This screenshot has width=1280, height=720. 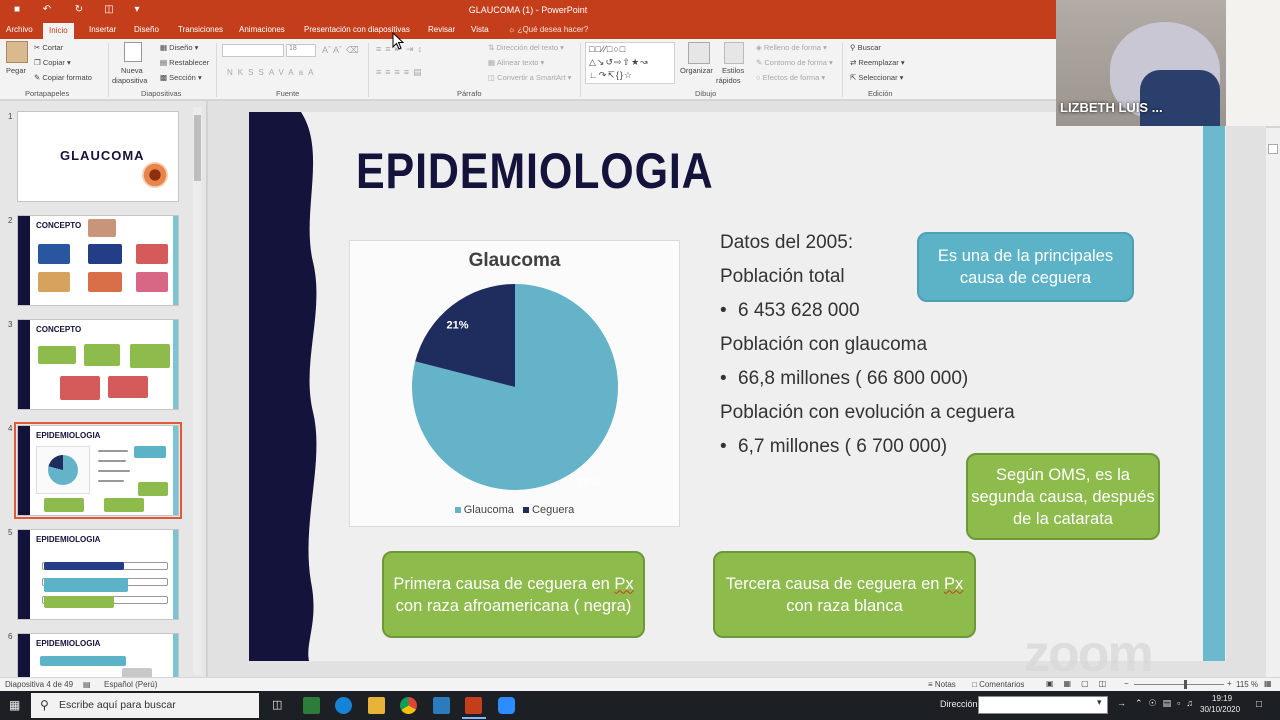 What do you see at coordinates (514, 383) in the screenshot?
I see `pie-chart: Glaucoma 79% 21% Glaucoma Ceguera` at bounding box center [514, 383].